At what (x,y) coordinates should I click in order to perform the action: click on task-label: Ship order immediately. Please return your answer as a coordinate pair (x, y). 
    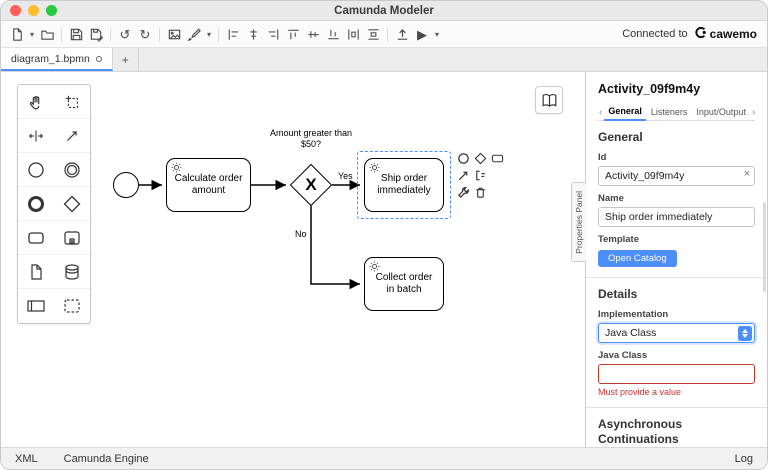
    Looking at the image, I should click on (404, 184).